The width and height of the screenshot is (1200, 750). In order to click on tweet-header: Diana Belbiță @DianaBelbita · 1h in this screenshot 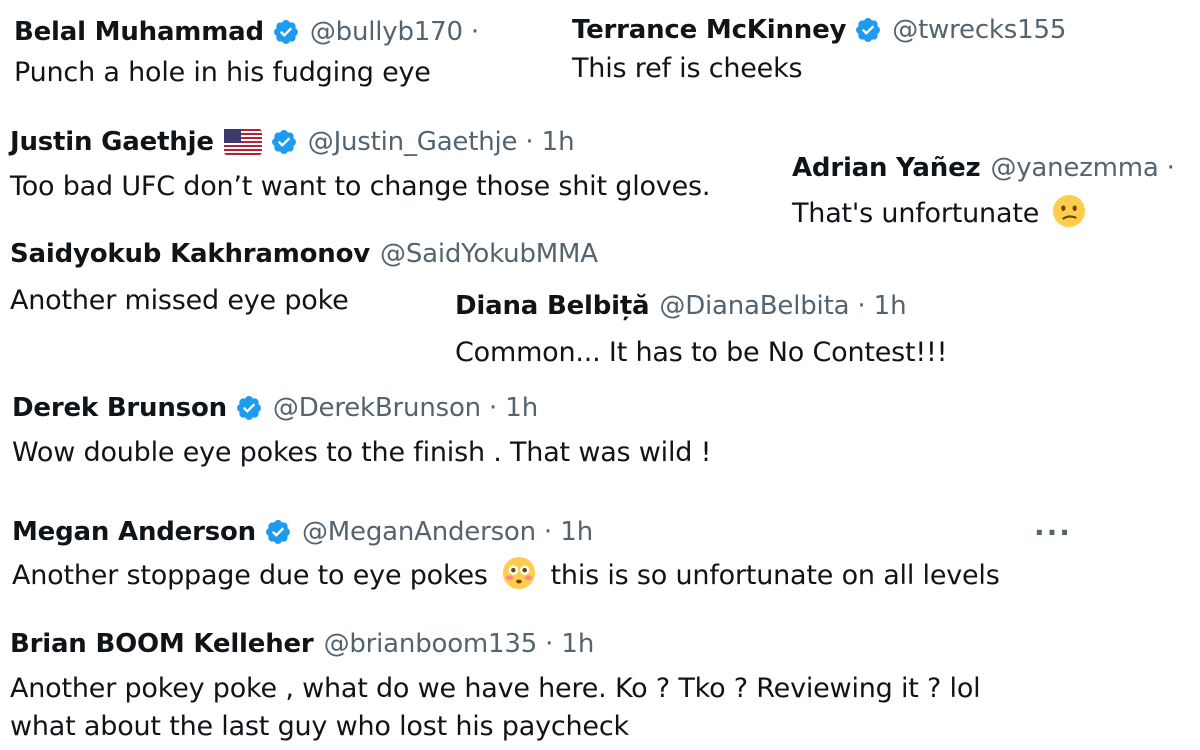, I will do `click(701, 306)`.